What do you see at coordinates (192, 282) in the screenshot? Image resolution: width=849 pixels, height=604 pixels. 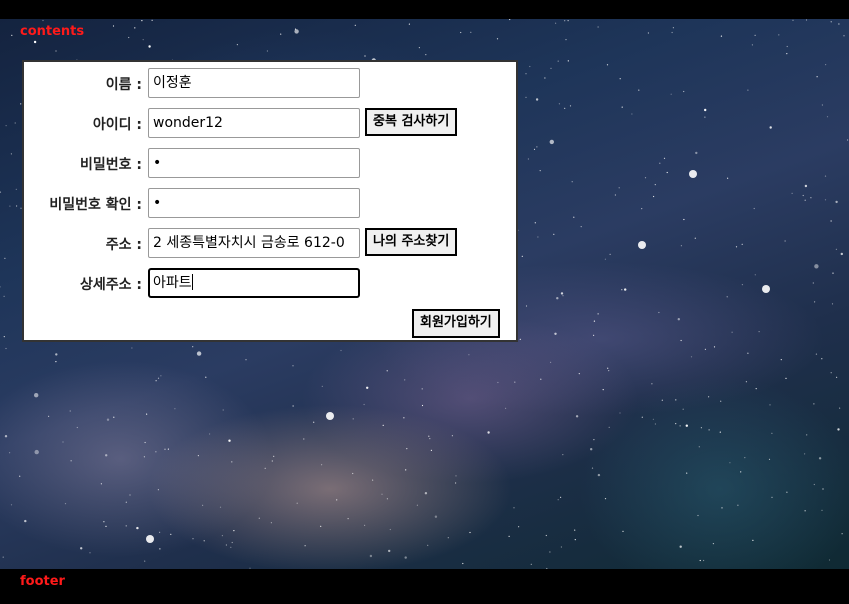 I see `text-caret` at bounding box center [192, 282].